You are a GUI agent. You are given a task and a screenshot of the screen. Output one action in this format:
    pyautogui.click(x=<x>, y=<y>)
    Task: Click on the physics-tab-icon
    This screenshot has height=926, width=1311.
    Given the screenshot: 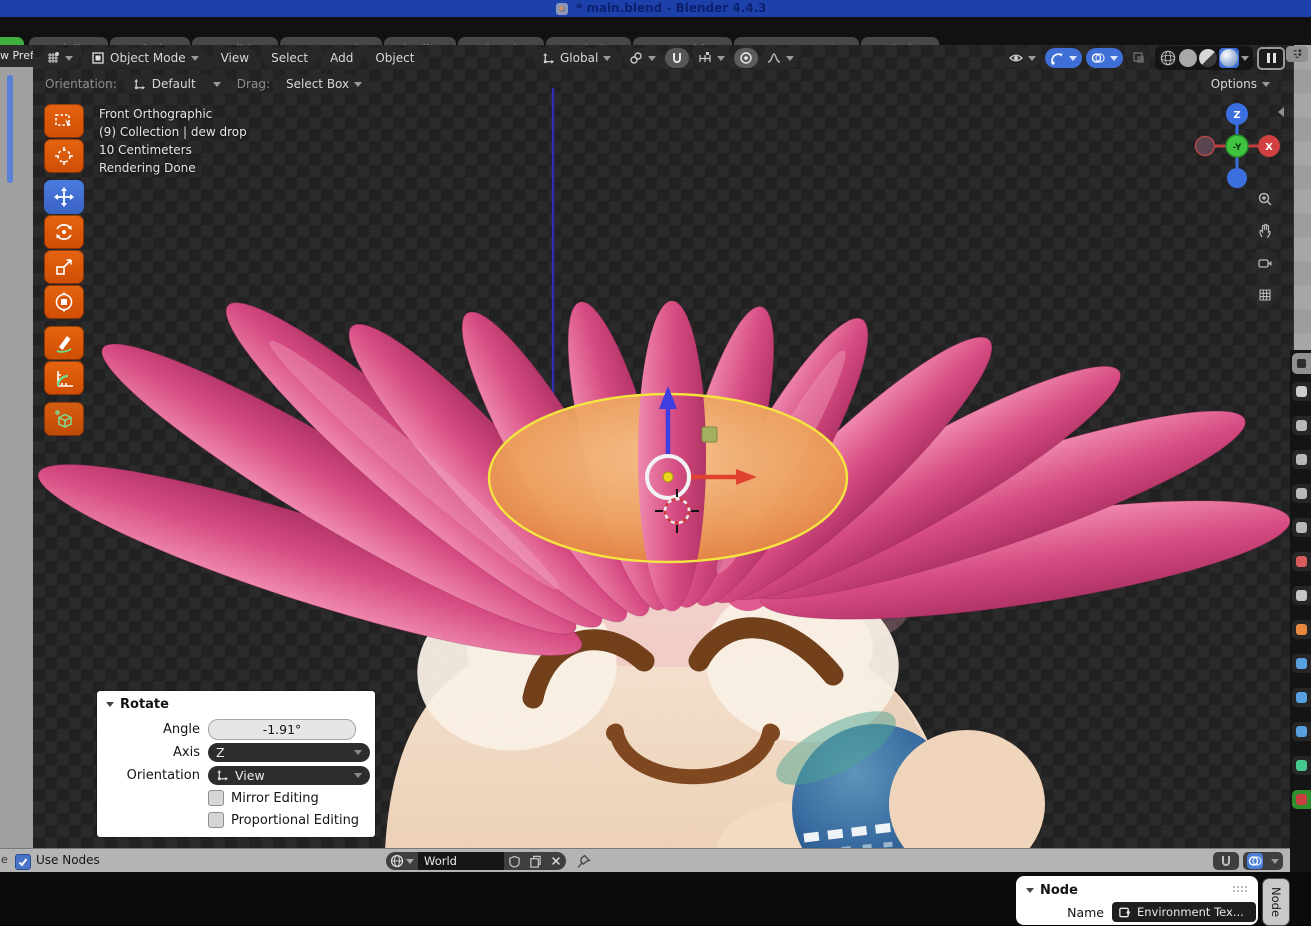 What is the action you would take?
    pyautogui.click(x=1301, y=731)
    